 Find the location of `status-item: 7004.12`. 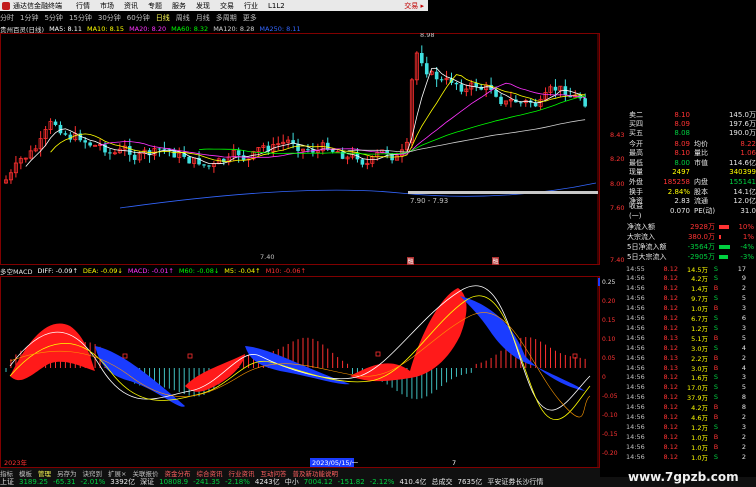

status-item: 7004.12 is located at coordinates (318, 482).